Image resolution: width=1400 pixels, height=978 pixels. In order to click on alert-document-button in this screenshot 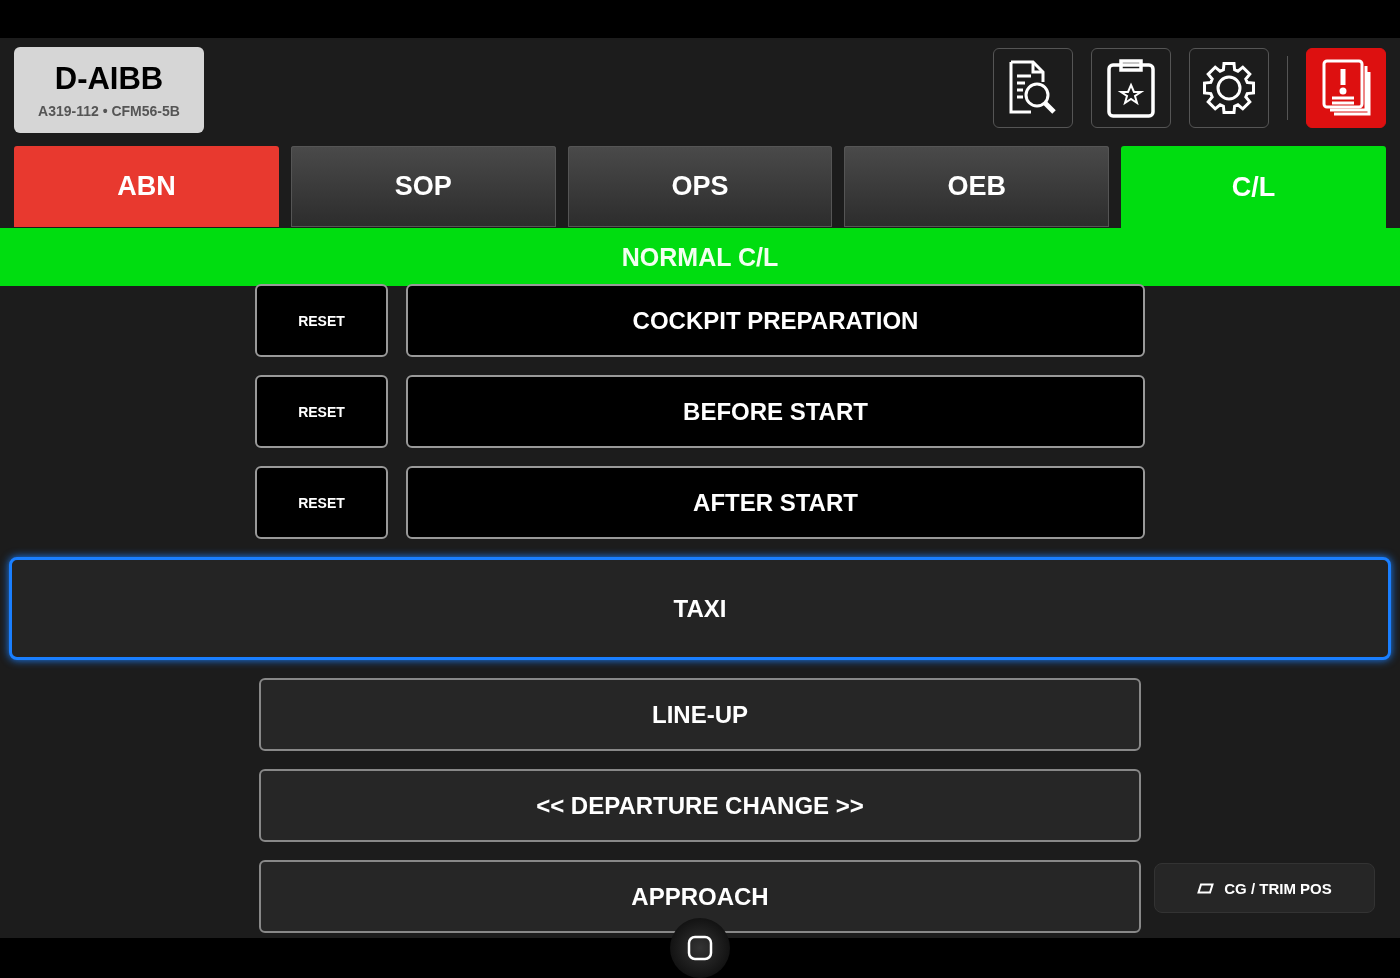, I will do `click(1346, 88)`.